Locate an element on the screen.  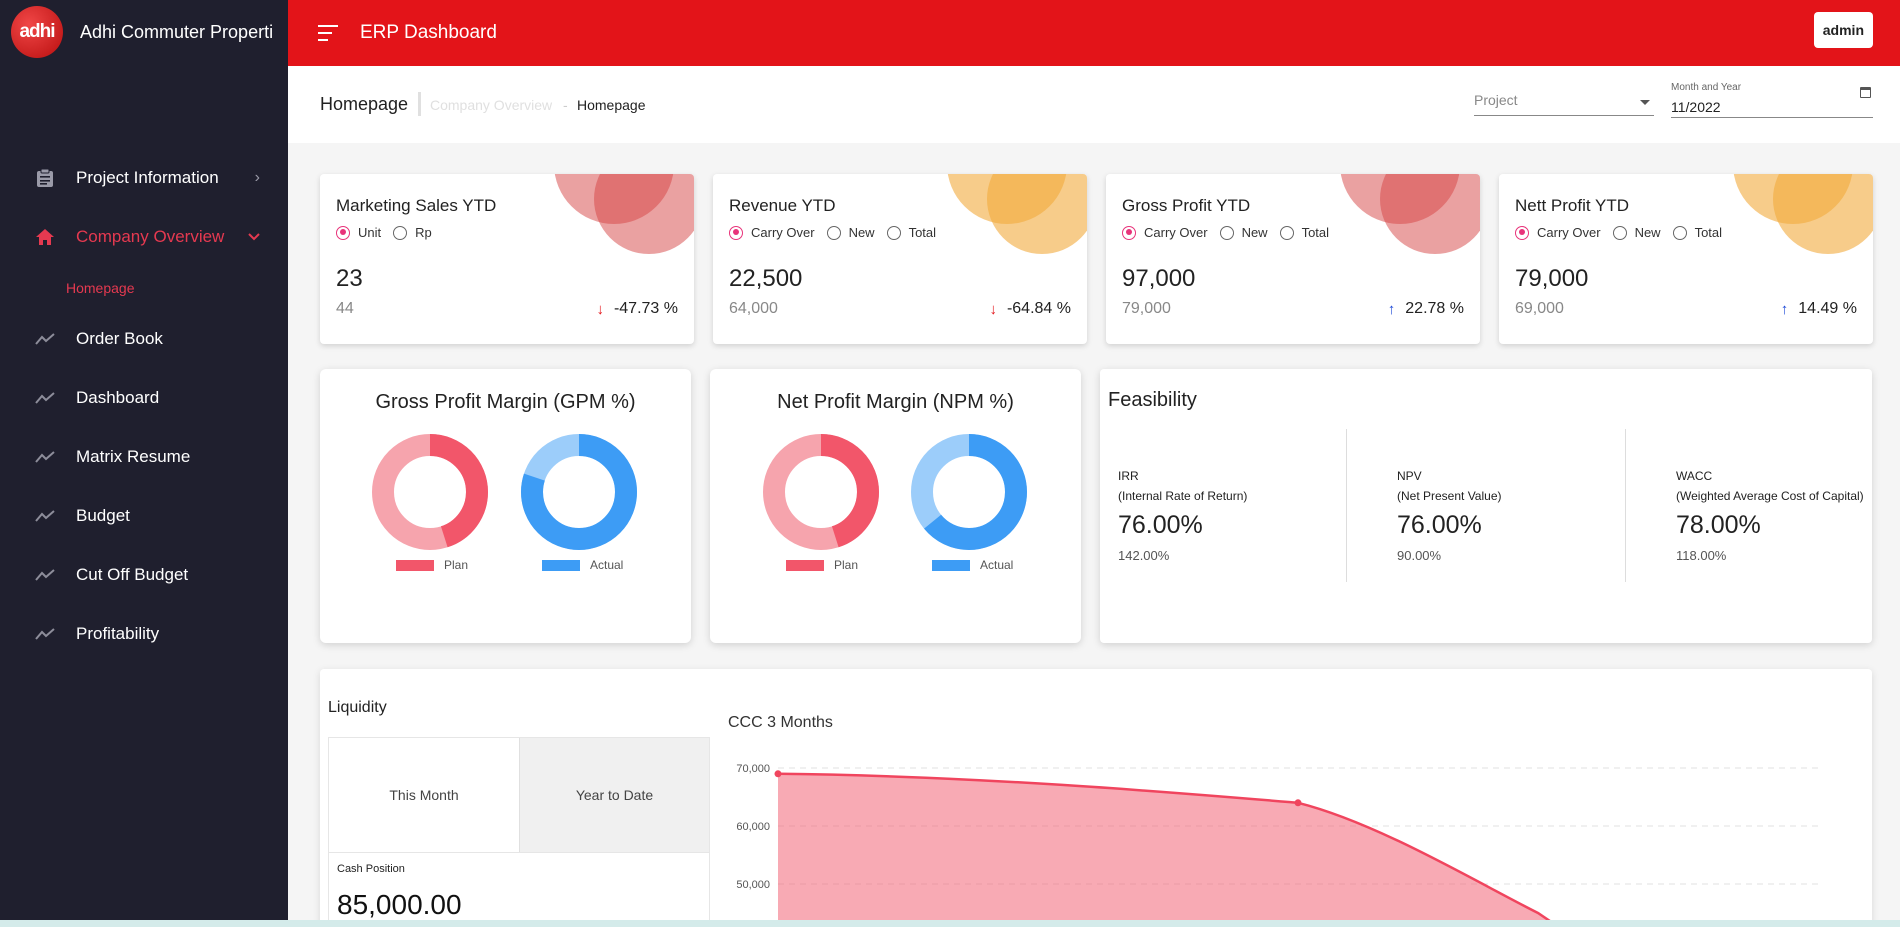
gpm-plan-donut is located at coordinates (430, 492).